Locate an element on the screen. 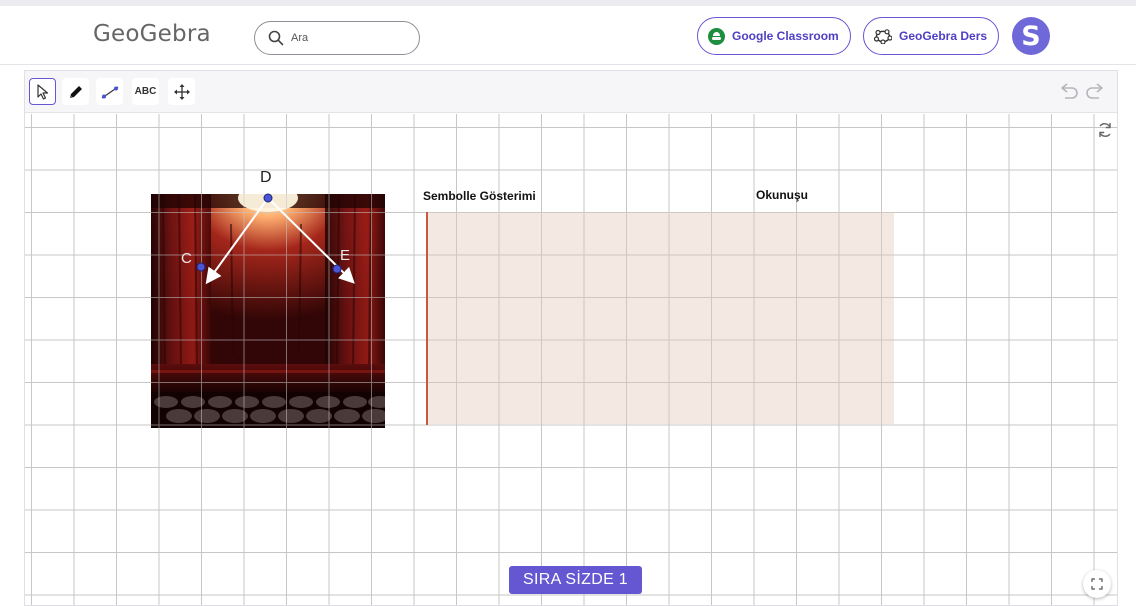 The height and width of the screenshot is (606, 1136). cursor-arrow-icon is located at coordinates (42, 91).